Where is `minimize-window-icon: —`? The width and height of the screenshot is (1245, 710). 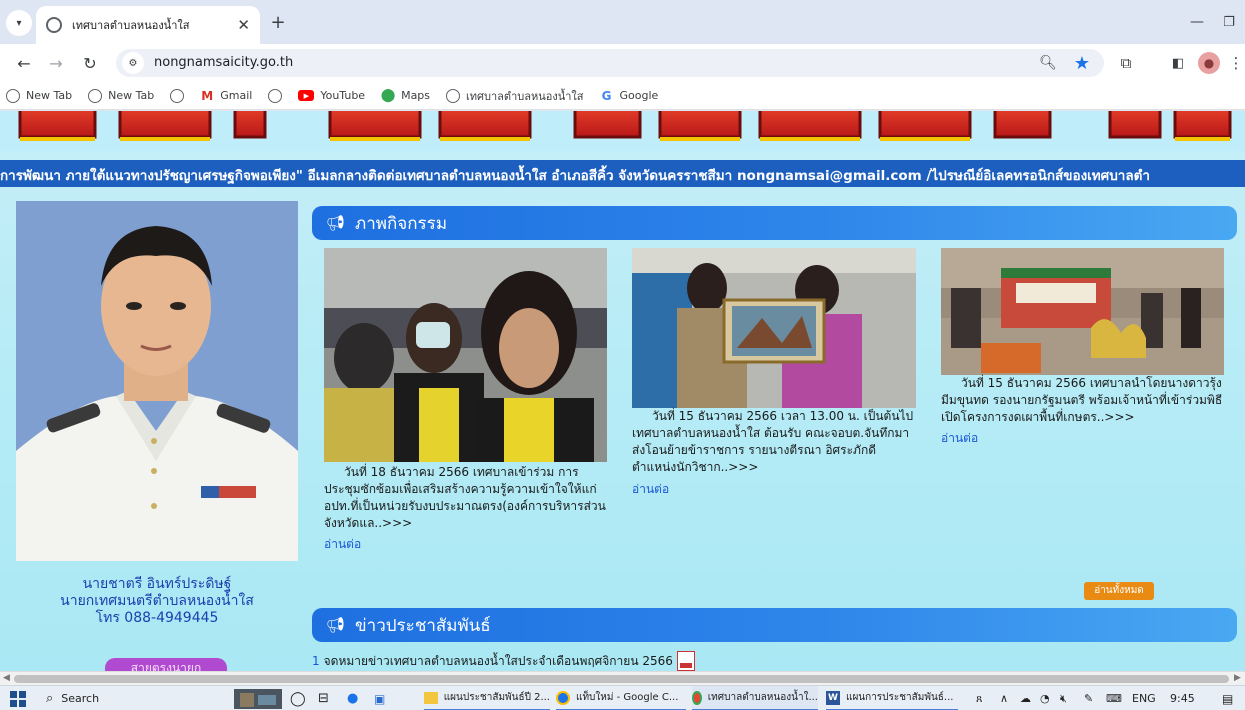 minimize-window-icon: — is located at coordinates (1197, 22).